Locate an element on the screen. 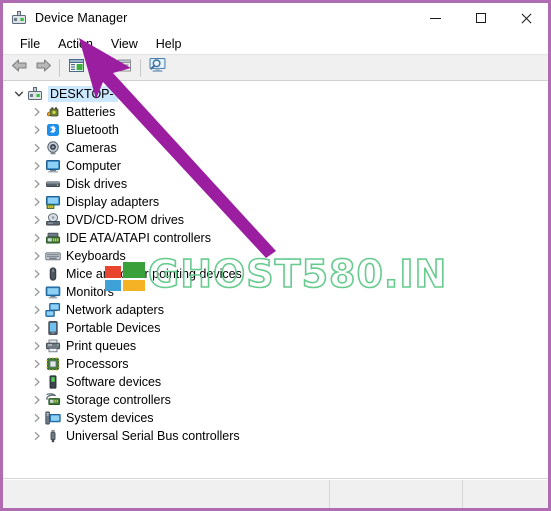  back-button is located at coordinates (19, 68).